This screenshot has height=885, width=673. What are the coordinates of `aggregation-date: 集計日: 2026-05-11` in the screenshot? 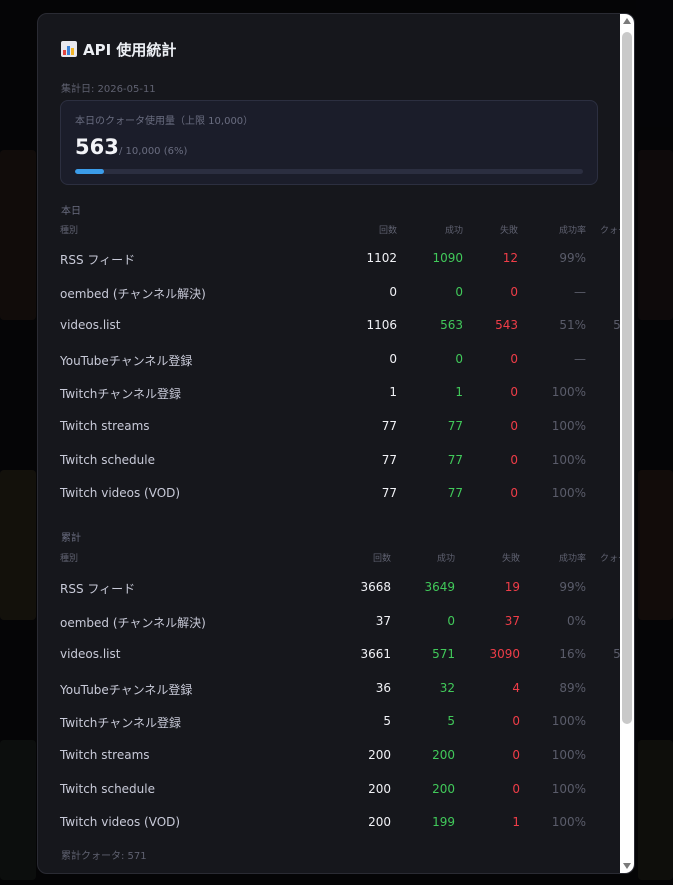 It's located at (108, 89).